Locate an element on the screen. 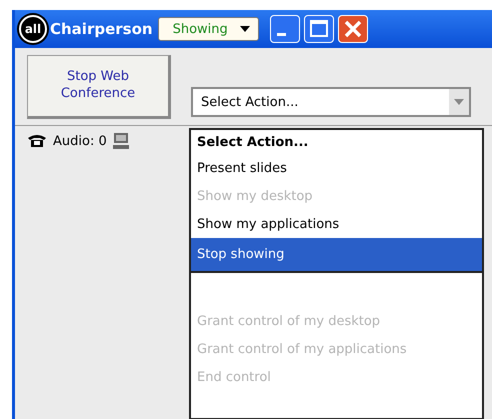 The width and height of the screenshot is (492, 419). stop-web-conference-button: Stop Web Conference is located at coordinates (99, 87).